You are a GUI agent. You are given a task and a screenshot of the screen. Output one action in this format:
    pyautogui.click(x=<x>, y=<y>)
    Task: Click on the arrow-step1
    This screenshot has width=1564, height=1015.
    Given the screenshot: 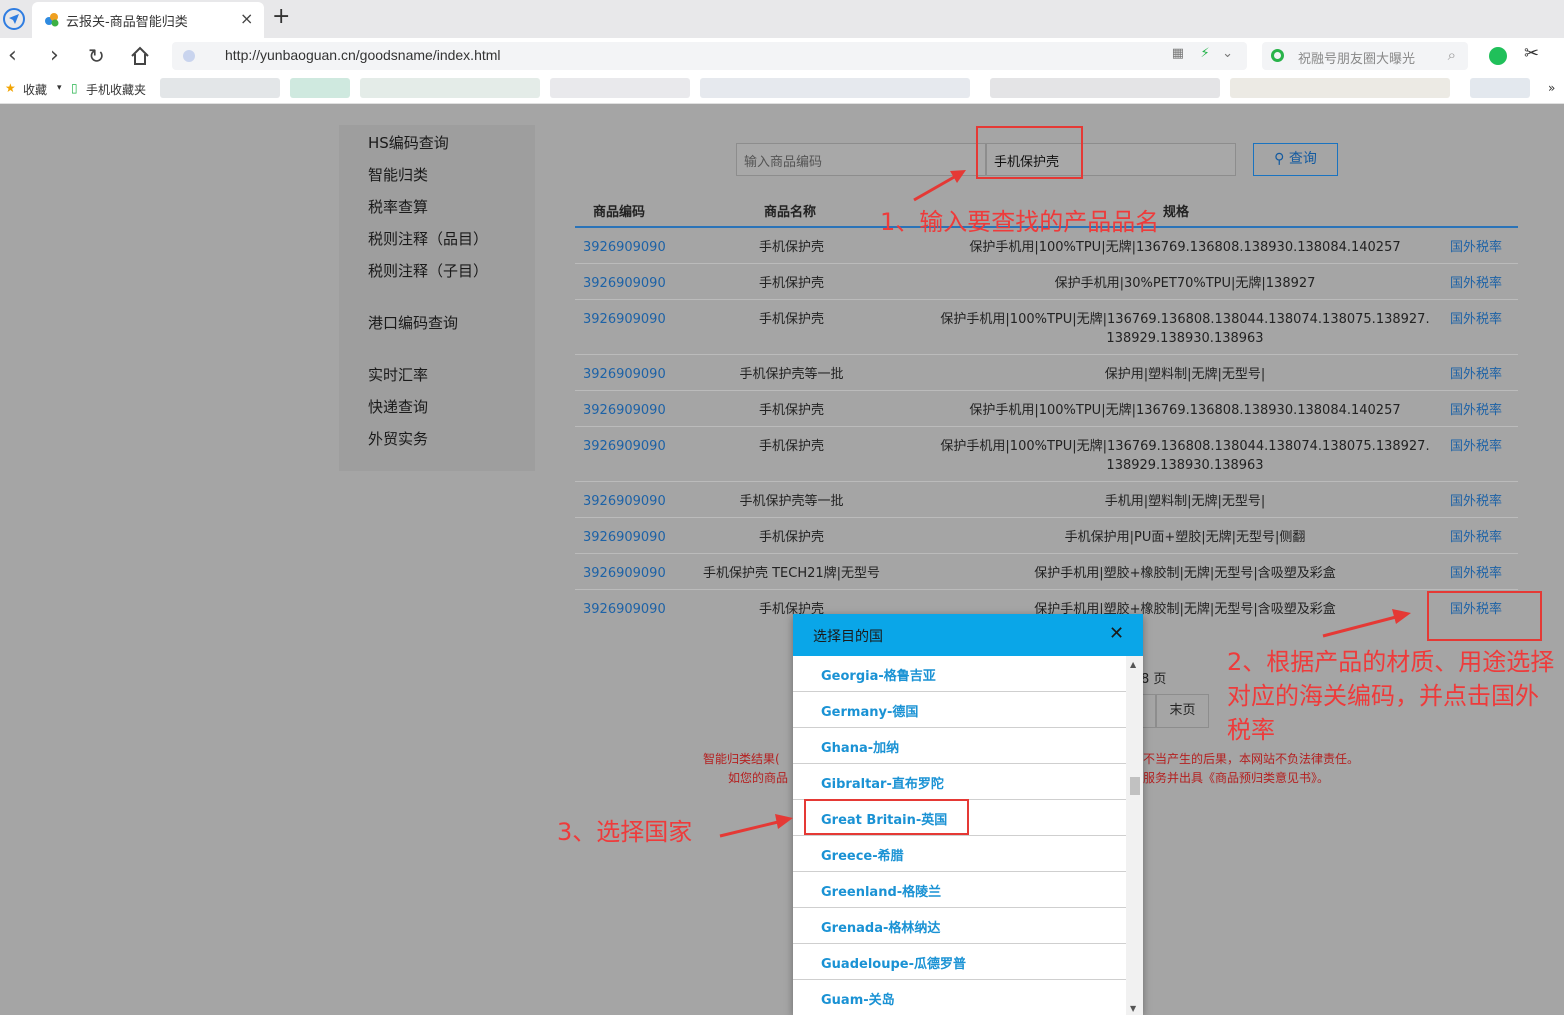 What is the action you would take?
    pyautogui.click(x=939, y=186)
    